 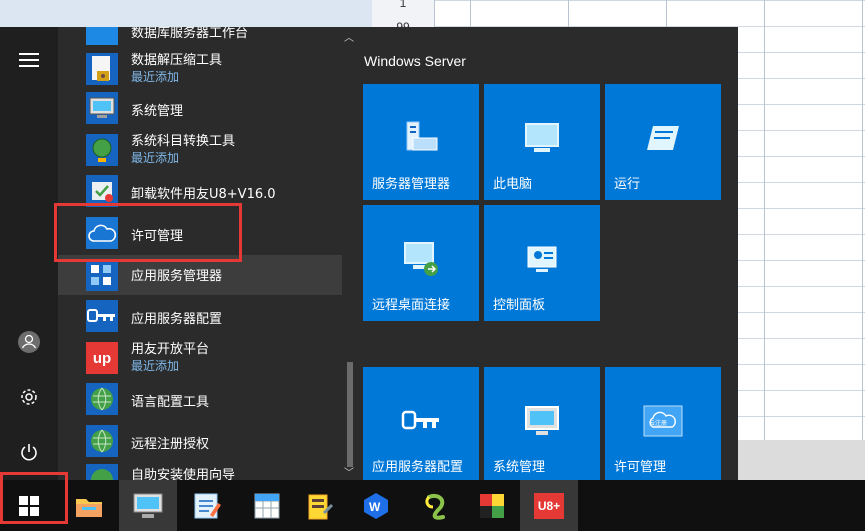 I want to click on server-manager-icon, so click(x=421, y=138).